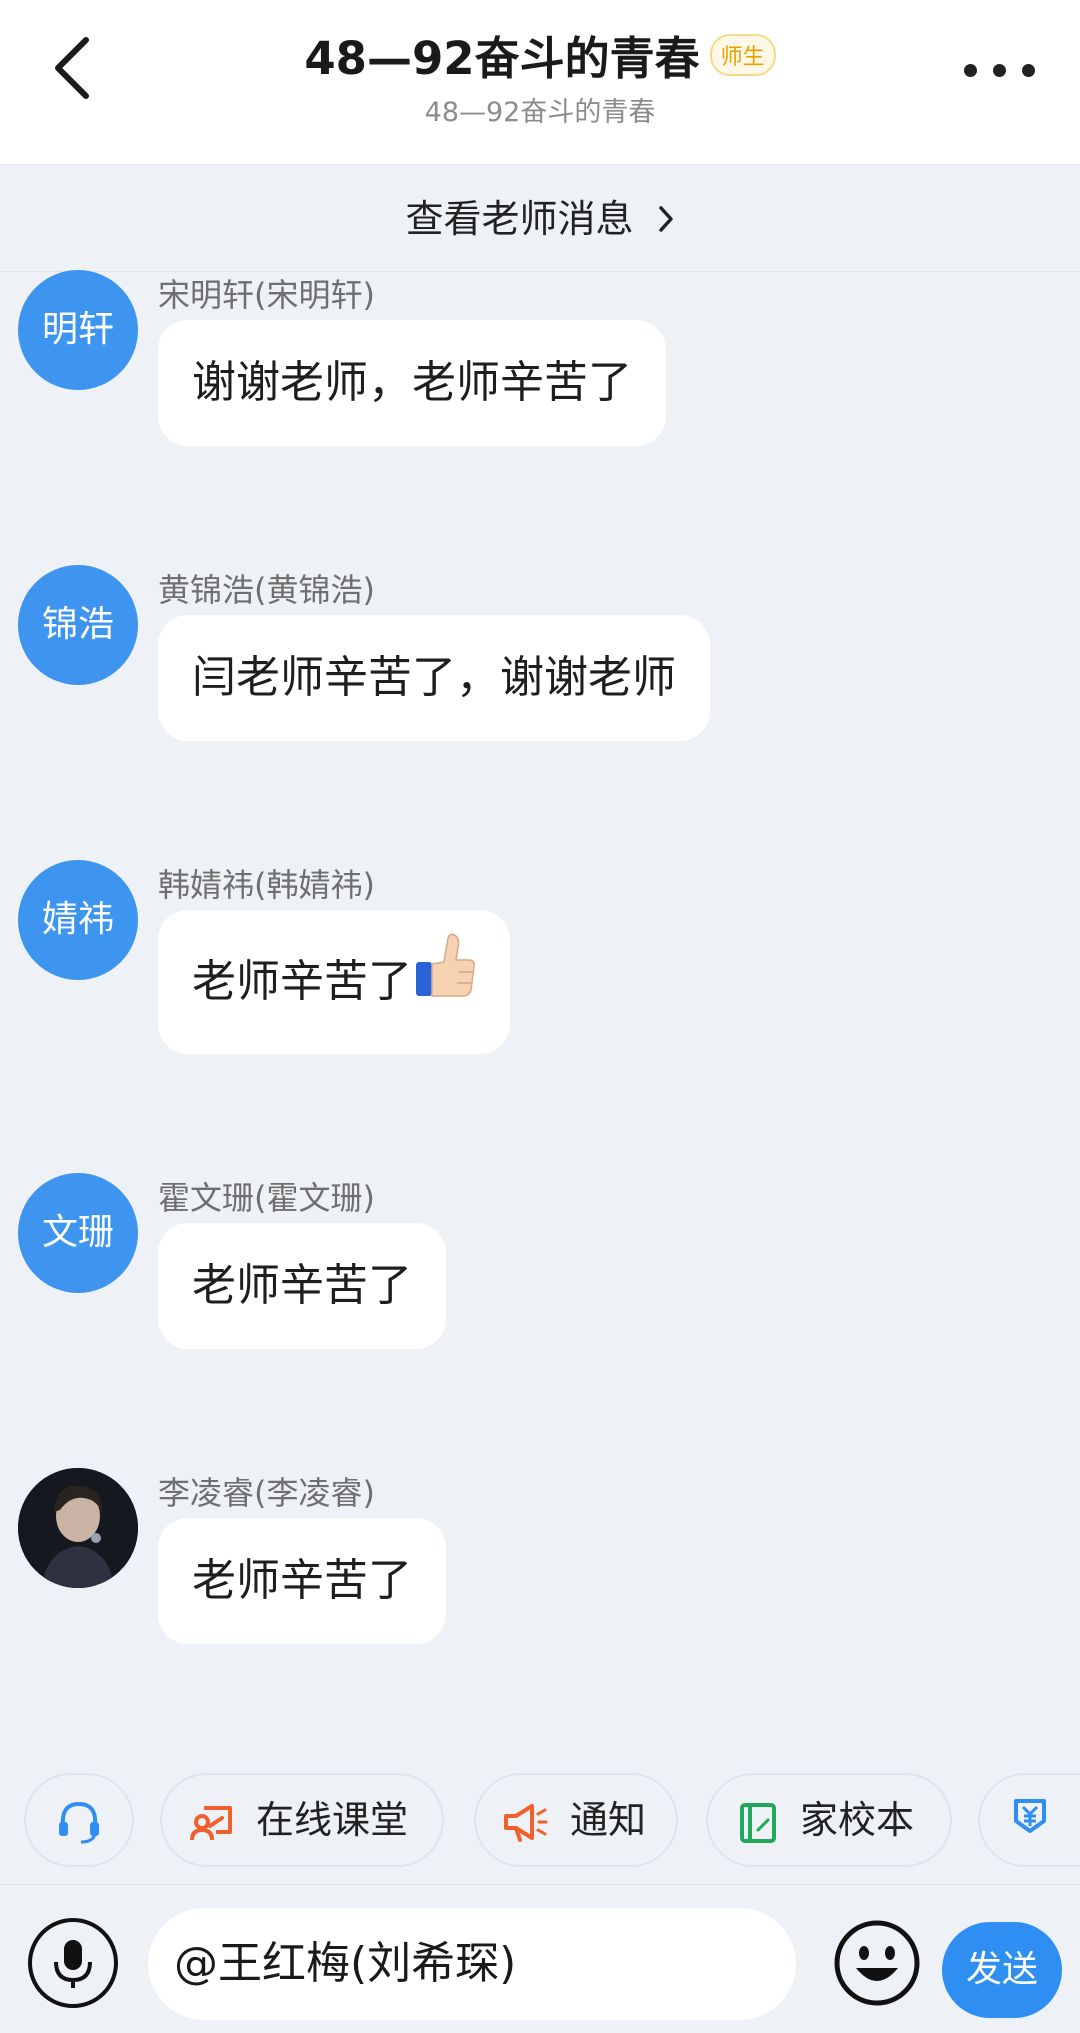 The width and height of the screenshot is (1080, 2033). Describe the element at coordinates (266, 1493) in the screenshot. I see `sender-name: 李凌睿(李凌睿)` at that location.